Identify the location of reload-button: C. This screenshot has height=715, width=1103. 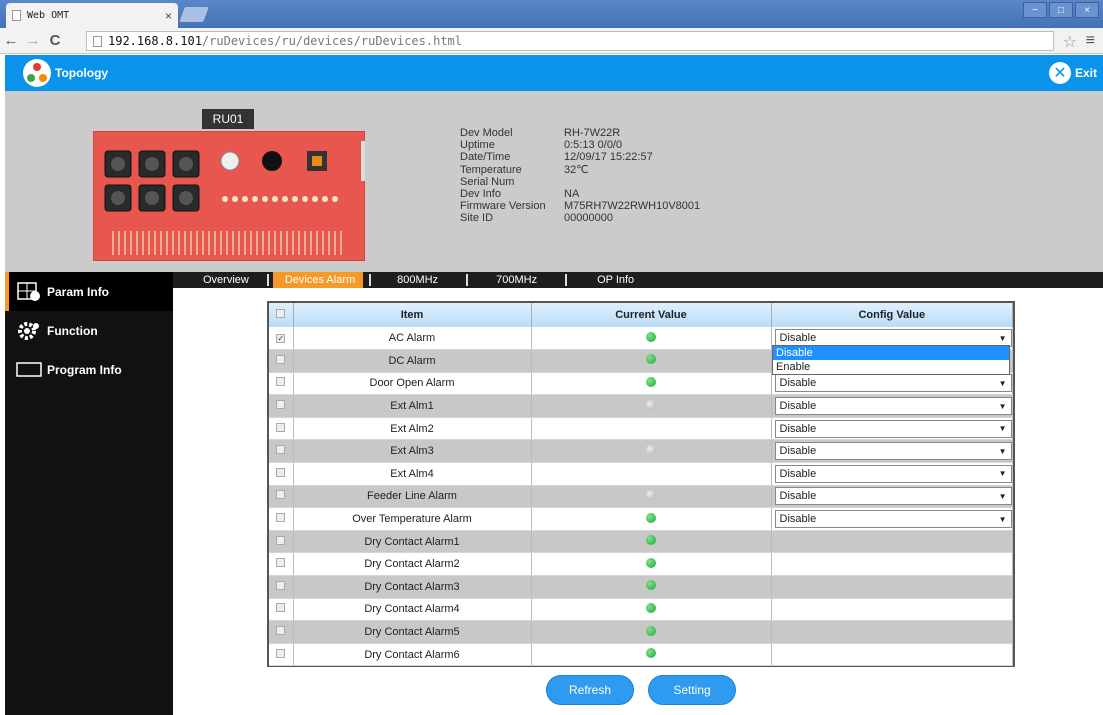
(55, 40).